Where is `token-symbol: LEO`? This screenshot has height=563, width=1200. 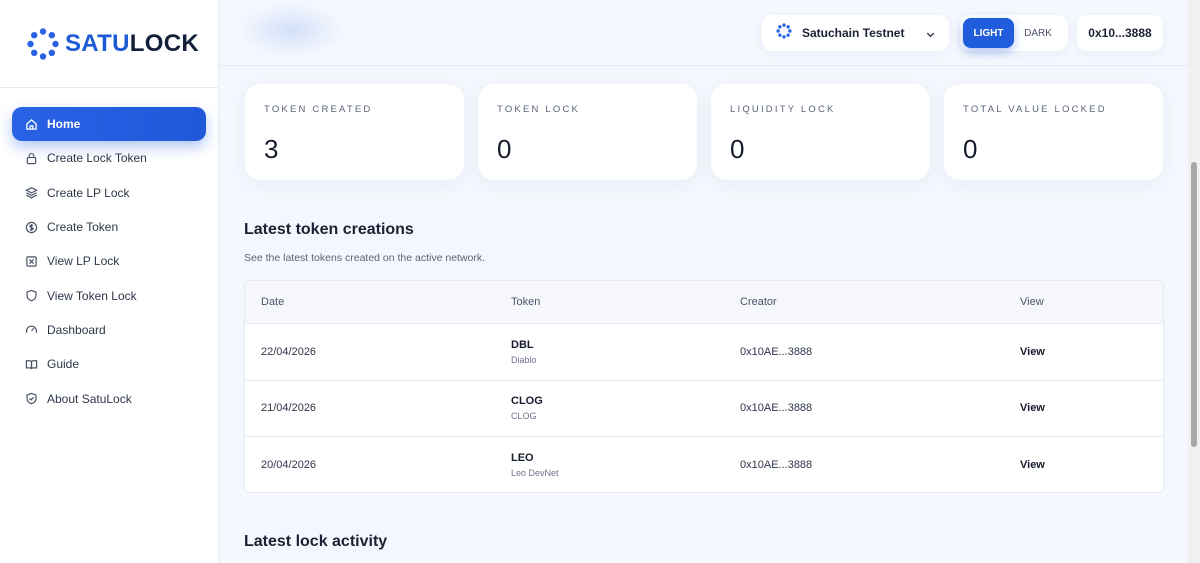 token-symbol: LEO is located at coordinates (522, 458).